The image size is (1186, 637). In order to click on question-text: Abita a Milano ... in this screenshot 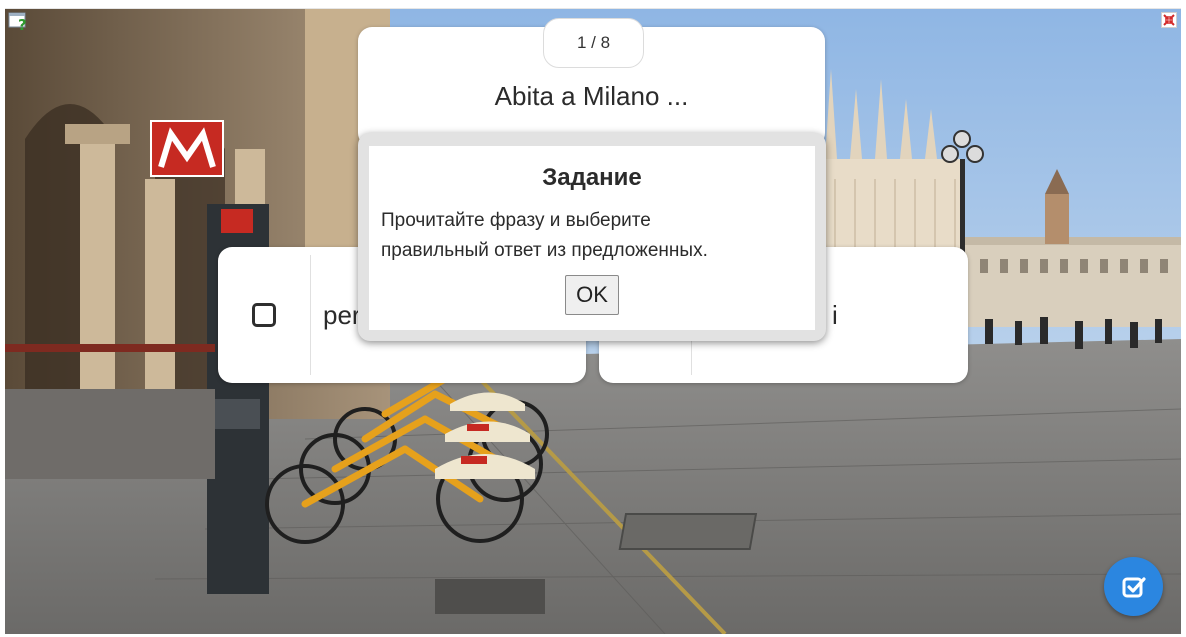, I will do `click(591, 96)`.